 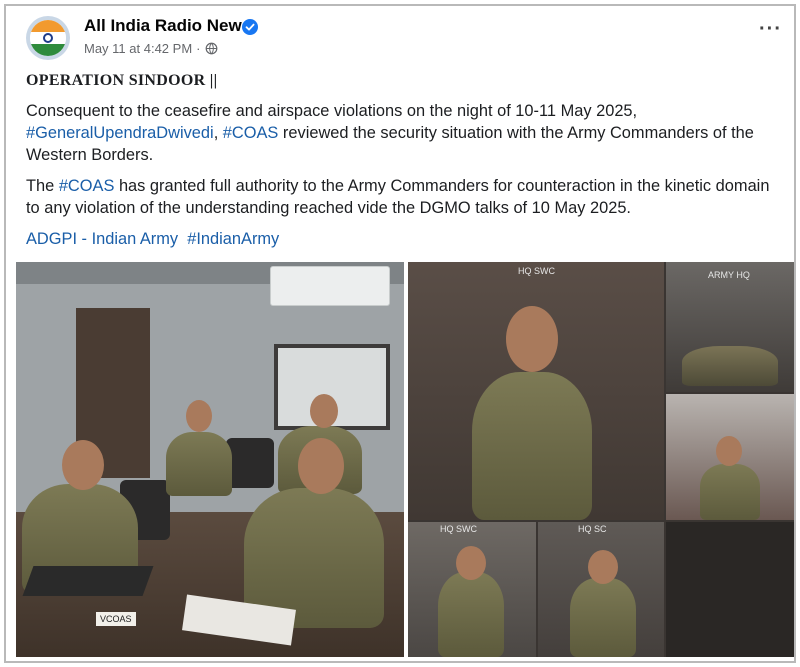 I want to click on verified-badge-icon, so click(x=250, y=27).